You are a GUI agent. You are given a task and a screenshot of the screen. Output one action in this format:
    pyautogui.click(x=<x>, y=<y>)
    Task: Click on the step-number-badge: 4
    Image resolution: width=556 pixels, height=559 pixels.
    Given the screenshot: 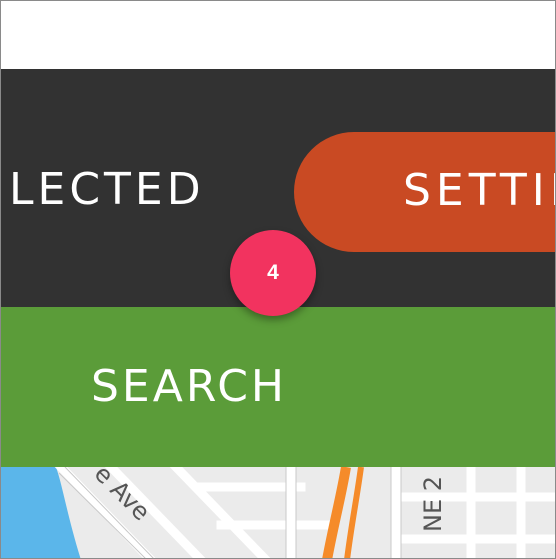 What is the action you would take?
    pyautogui.click(x=273, y=273)
    